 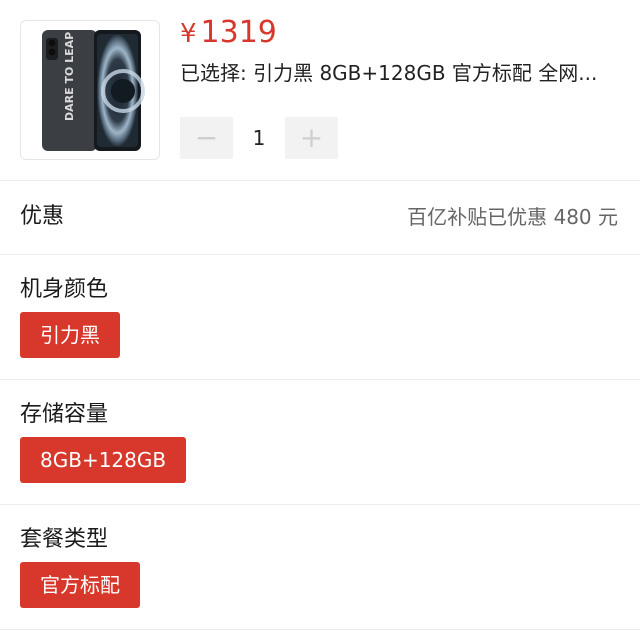 What do you see at coordinates (206, 138) in the screenshot?
I see `quantity-decrease-button: −` at bounding box center [206, 138].